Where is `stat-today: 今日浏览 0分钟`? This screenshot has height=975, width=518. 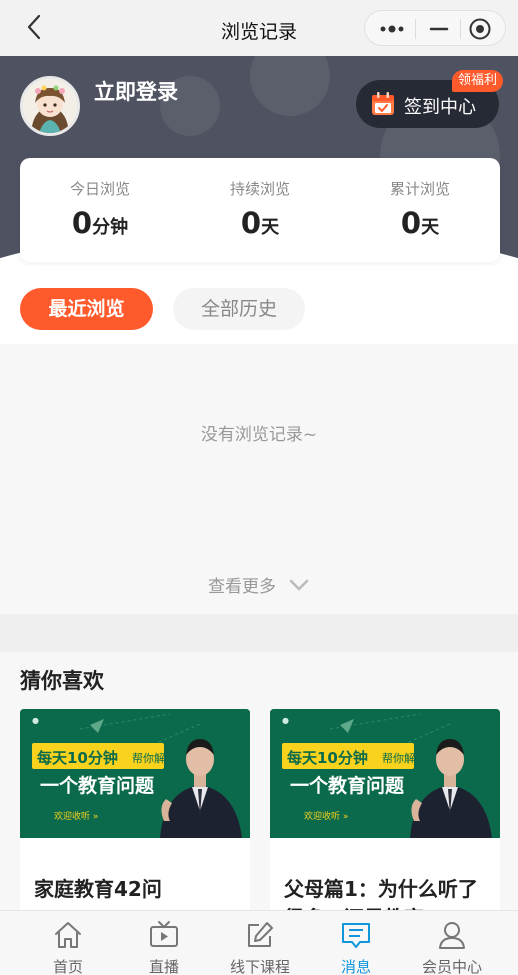
stat-today: 今日浏览 0分钟 is located at coordinates (100, 210).